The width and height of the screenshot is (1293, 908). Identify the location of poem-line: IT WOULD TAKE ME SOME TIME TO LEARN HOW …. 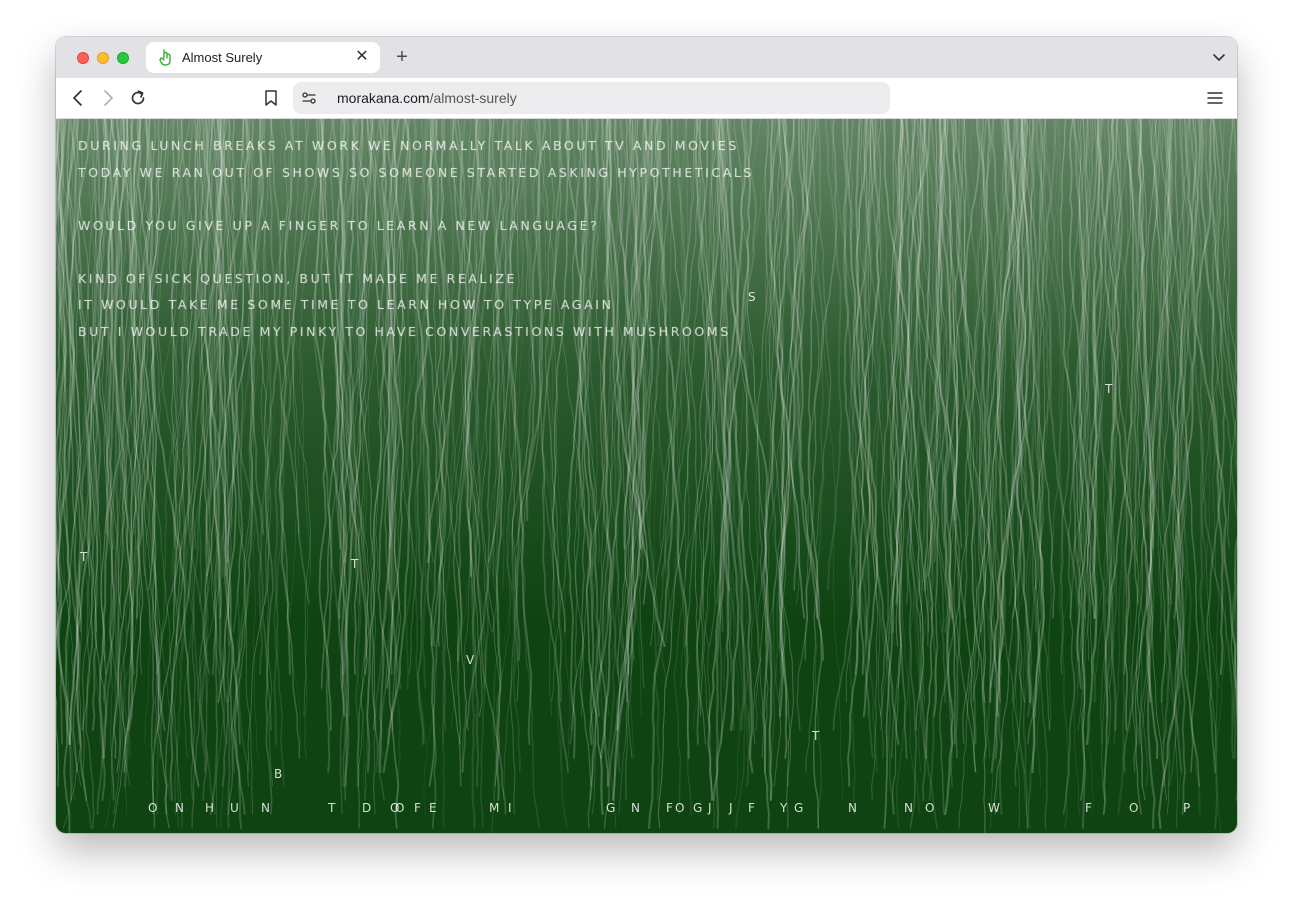
(346, 304).